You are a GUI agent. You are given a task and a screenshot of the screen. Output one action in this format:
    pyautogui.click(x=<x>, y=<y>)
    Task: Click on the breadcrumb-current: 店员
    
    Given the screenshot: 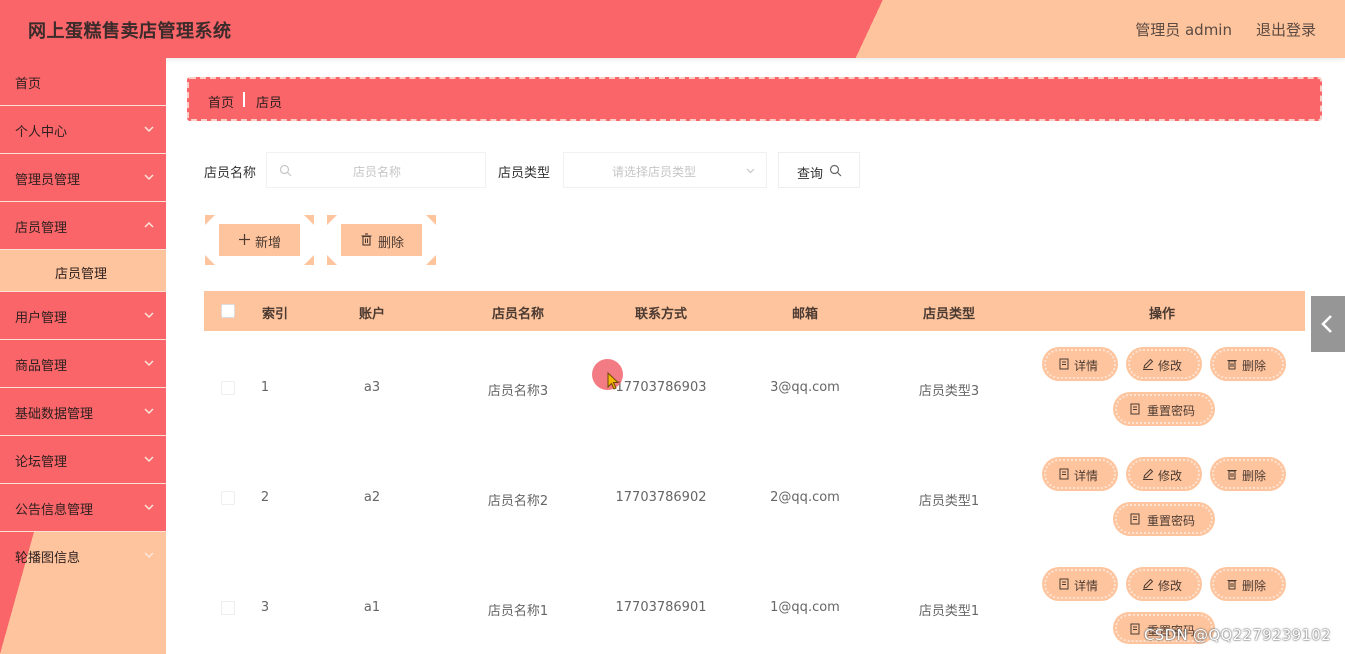 What is the action you would take?
    pyautogui.click(x=269, y=103)
    